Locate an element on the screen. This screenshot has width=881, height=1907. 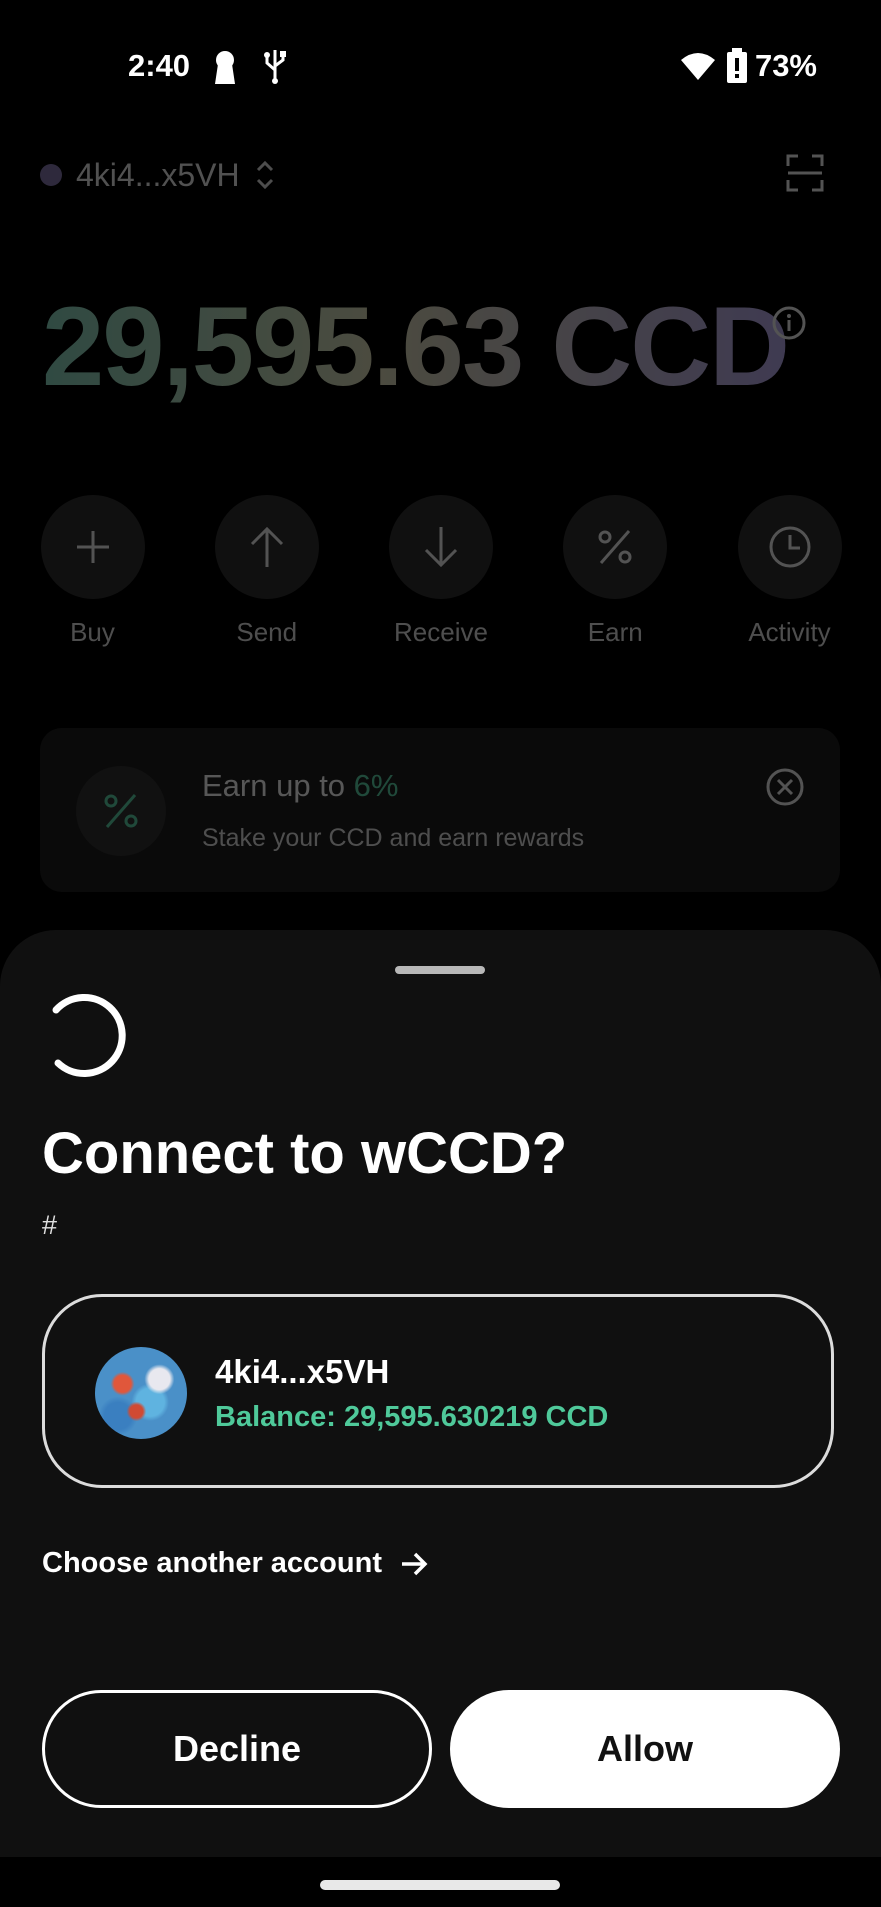
battery-percent: 73% is located at coordinates (785, 65).